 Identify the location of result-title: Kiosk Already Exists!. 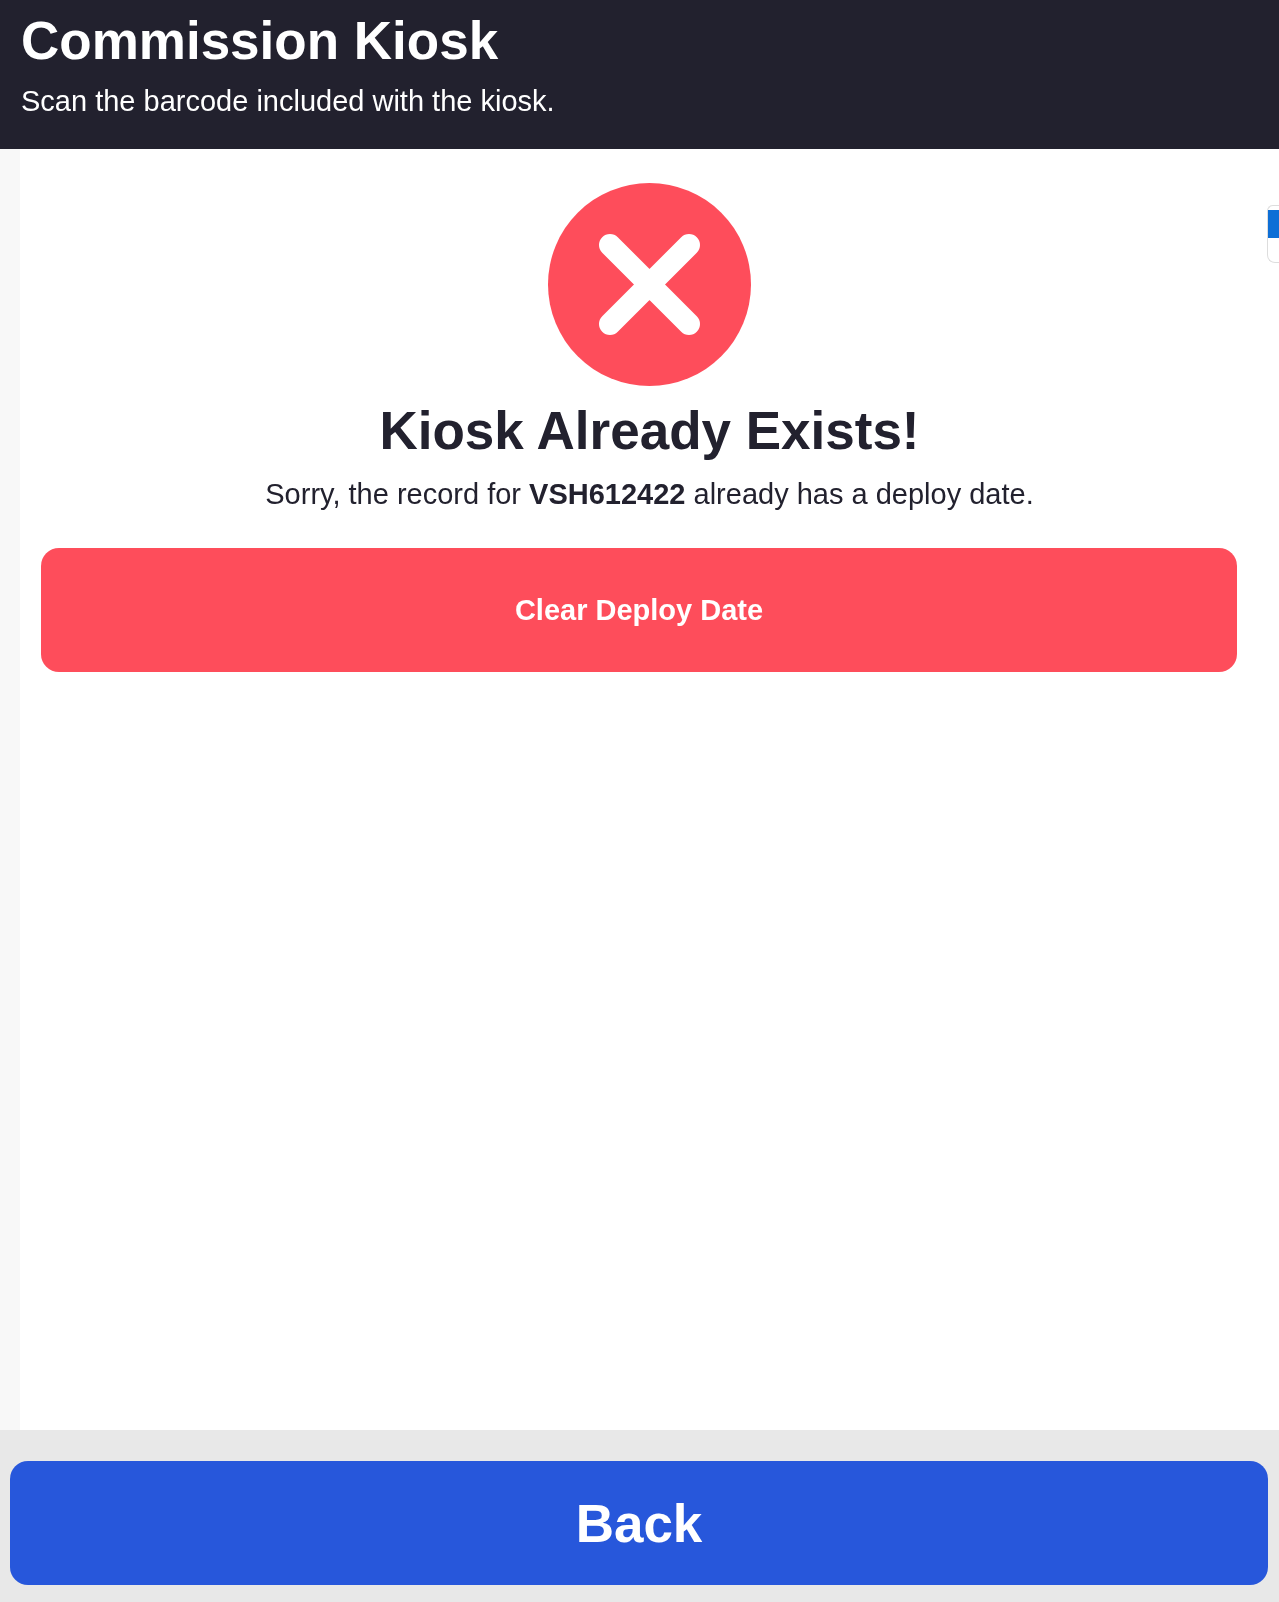
(649, 431).